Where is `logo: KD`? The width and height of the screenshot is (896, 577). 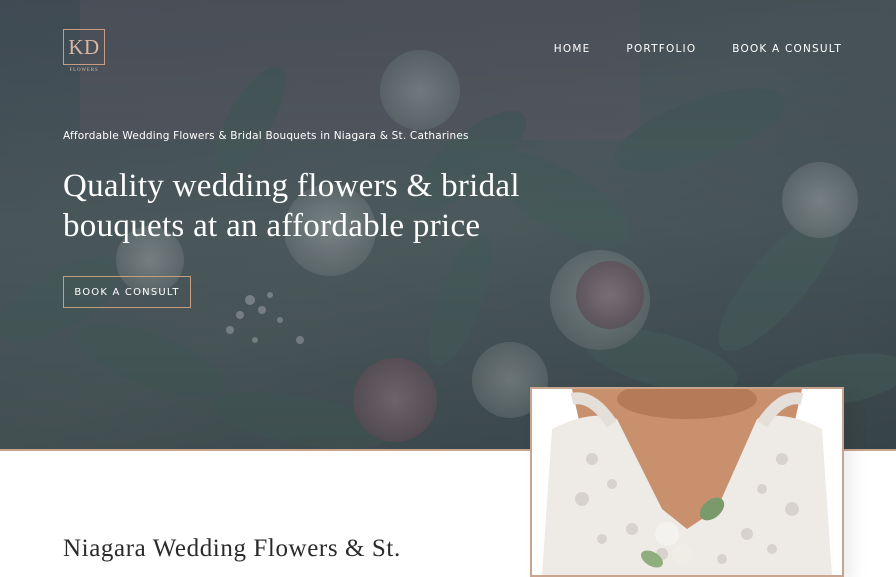 logo: KD is located at coordinates (84, 47).